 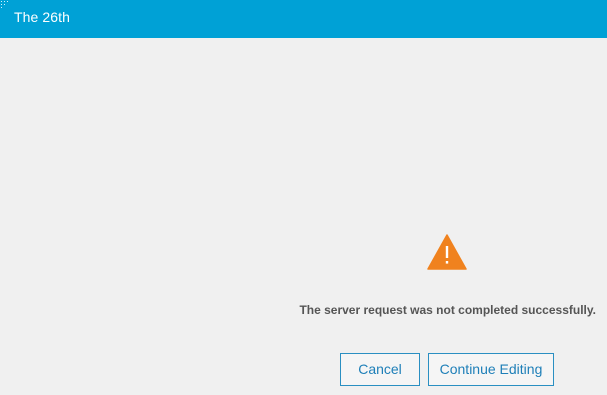 I want to click on continue-editing-button: Continue Editing, so click(x=491, y=369).